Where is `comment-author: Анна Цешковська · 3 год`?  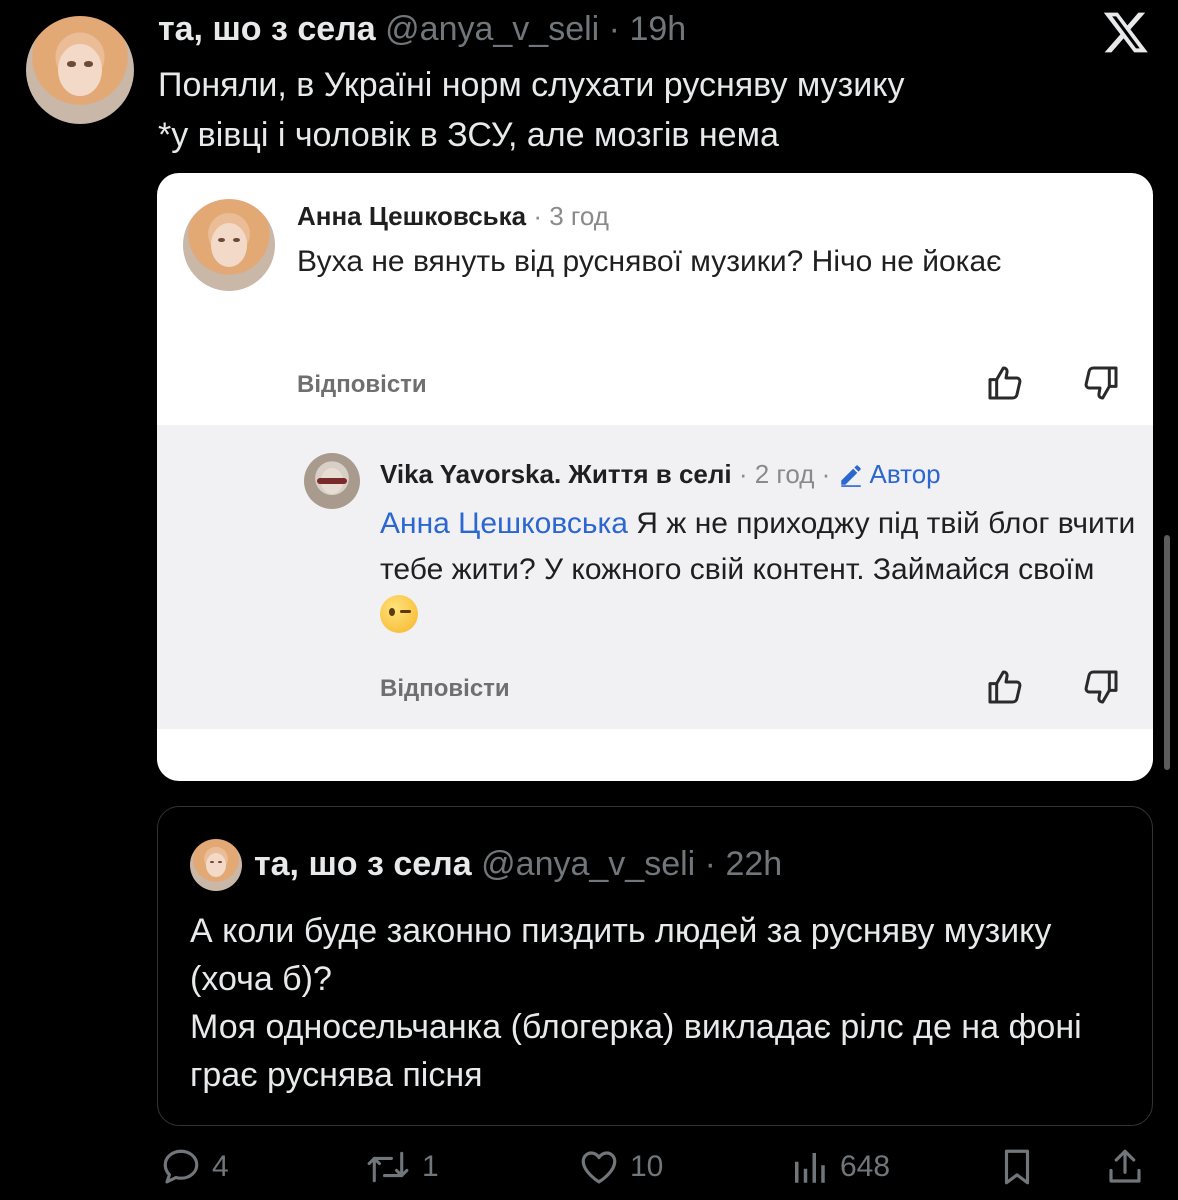 comment-author: Анна Цешковська · 3 год is located at coordinates (453, 216).